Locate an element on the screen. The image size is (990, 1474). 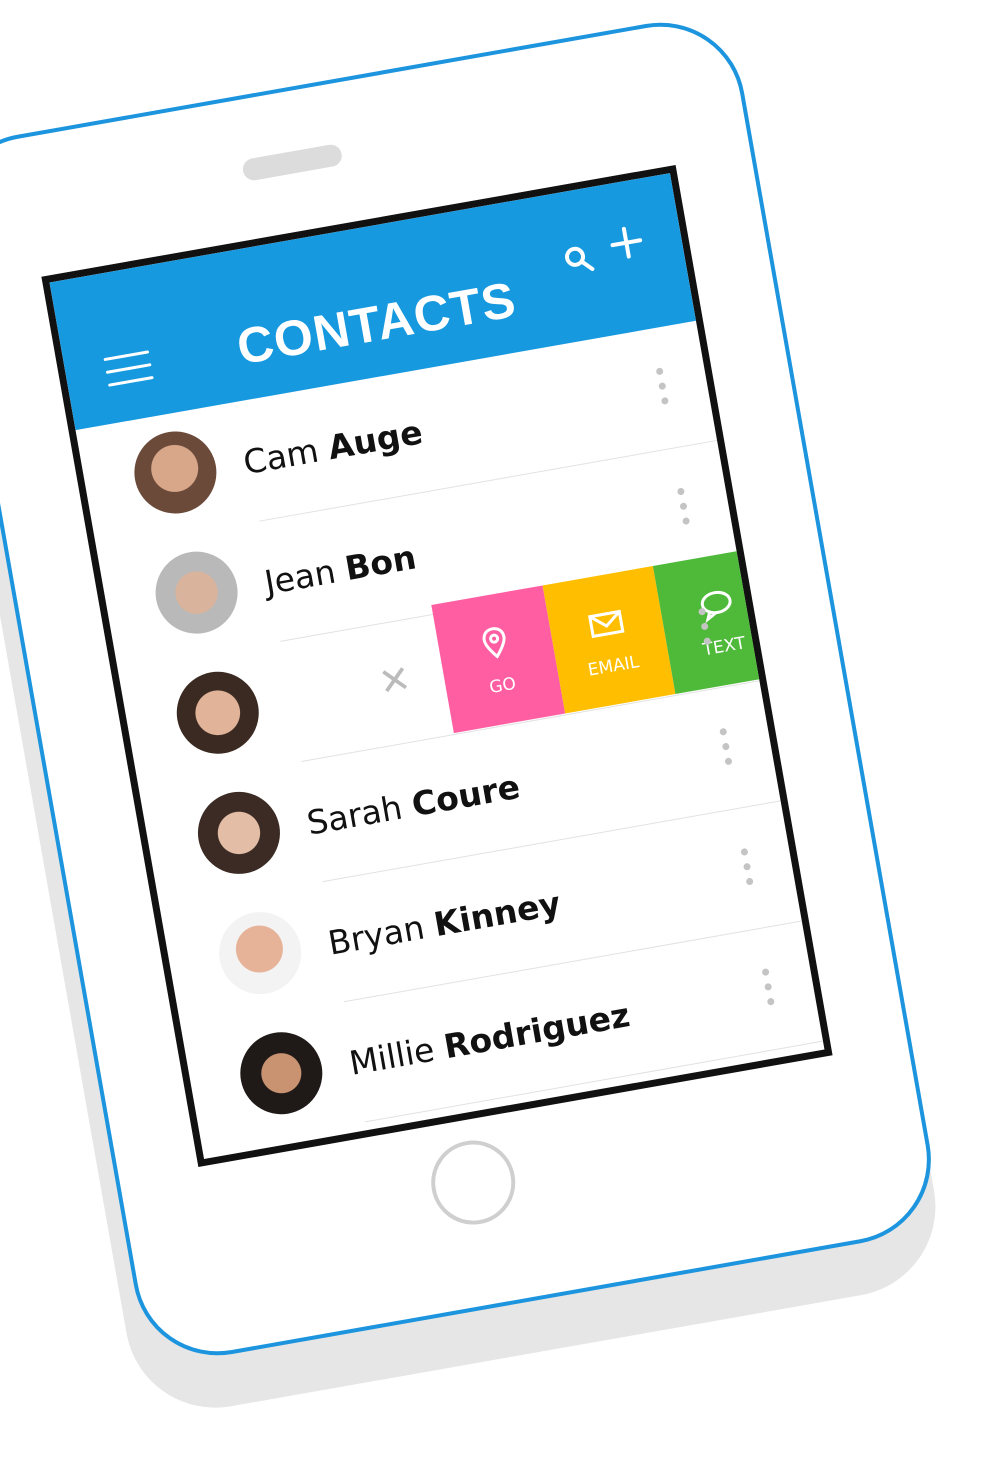
go-label: GO is located at coordinates (502, 686).